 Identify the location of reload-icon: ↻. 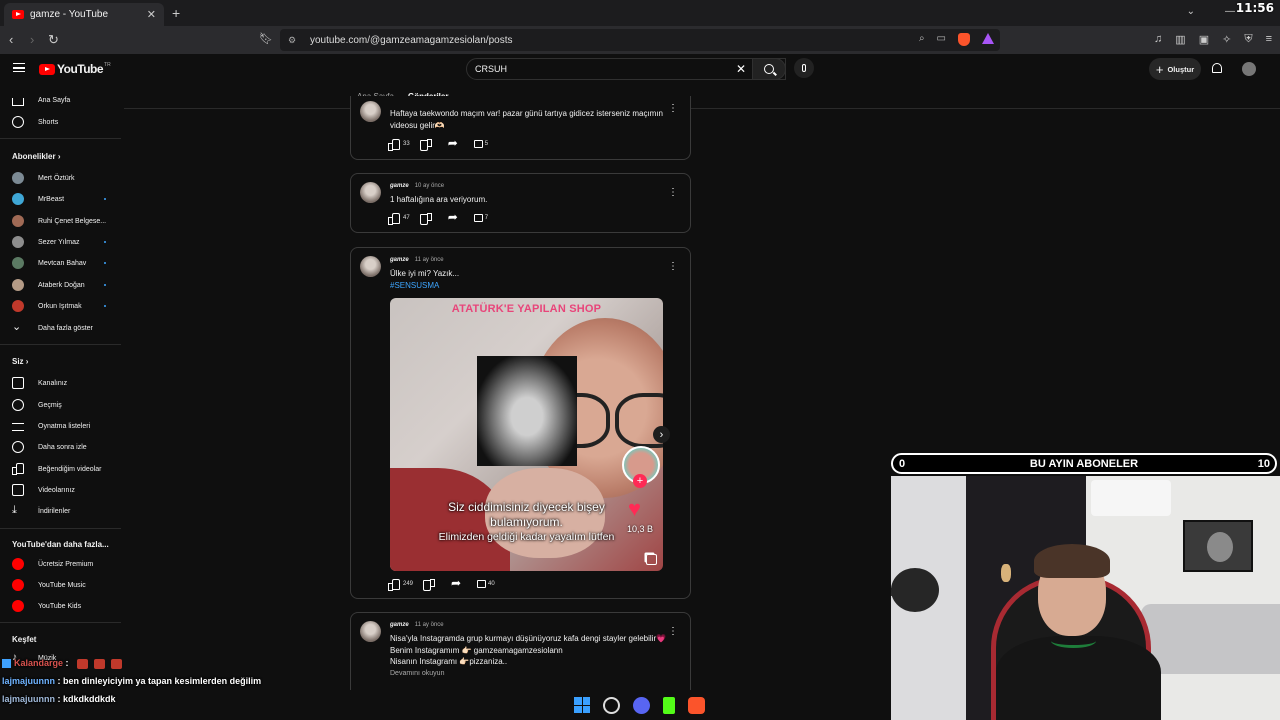
(53, 40).